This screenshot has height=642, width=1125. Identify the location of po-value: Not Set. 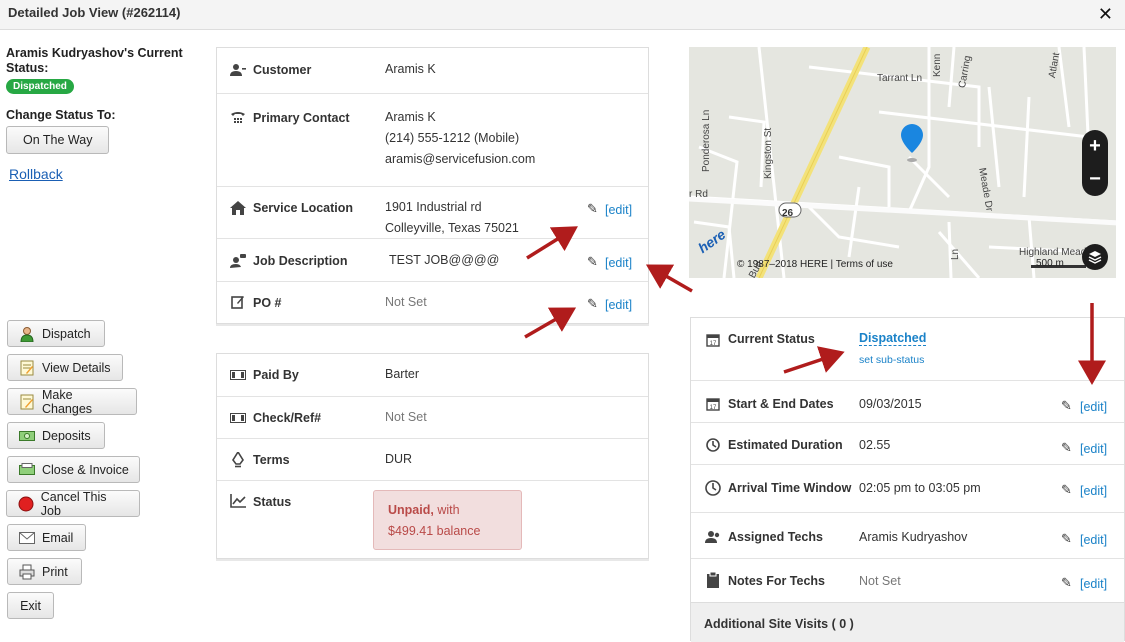
(406, 302).